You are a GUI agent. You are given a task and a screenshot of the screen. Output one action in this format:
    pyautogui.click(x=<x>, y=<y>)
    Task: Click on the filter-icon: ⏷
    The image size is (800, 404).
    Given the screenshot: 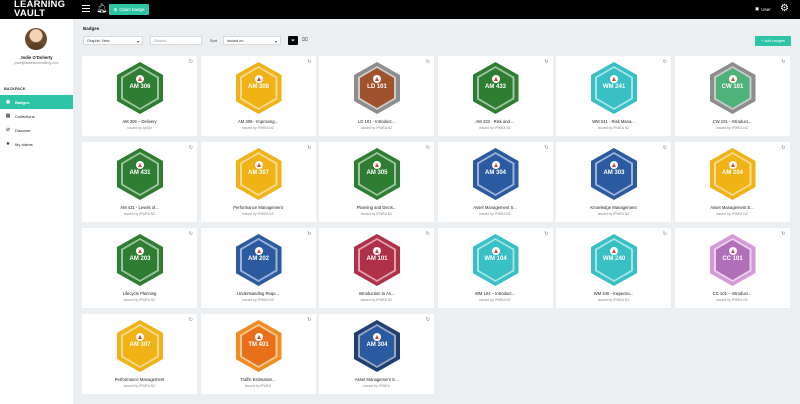 What is the action you would take?
    pyautogui.click(x=292, y=40)
    